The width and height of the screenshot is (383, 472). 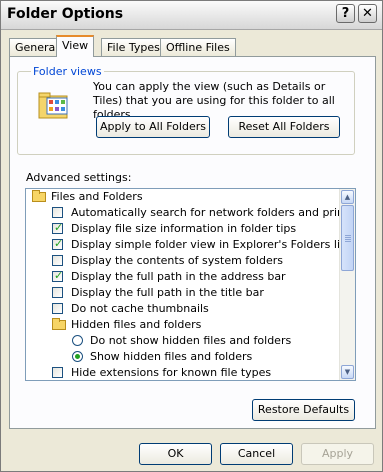 I want to click on scroll-thumb, so click(x=347, y=238).